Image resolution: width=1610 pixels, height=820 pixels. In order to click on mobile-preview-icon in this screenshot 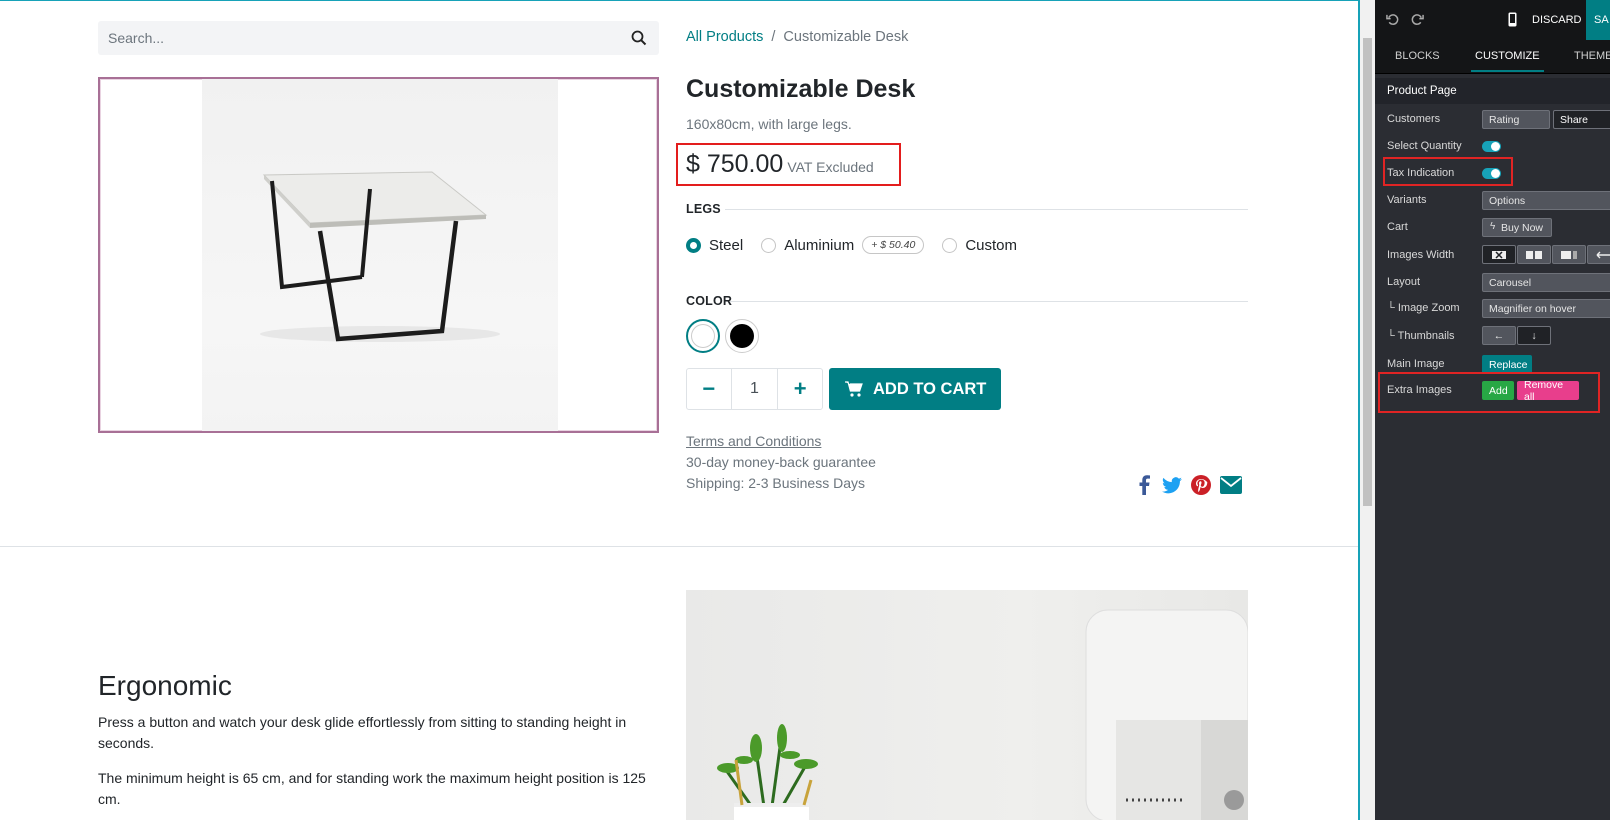, I will do `click(1512, 21)`.